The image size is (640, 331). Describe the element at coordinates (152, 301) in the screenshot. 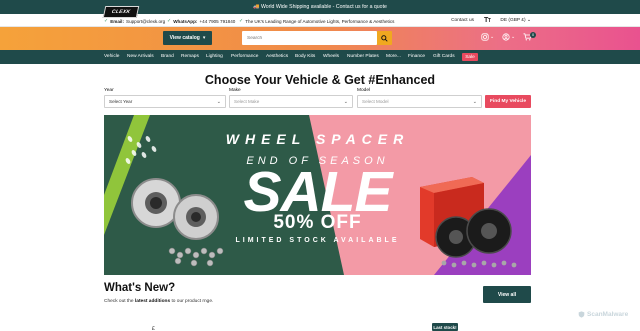

I see `latest-additions-link: latest additions` at that location.